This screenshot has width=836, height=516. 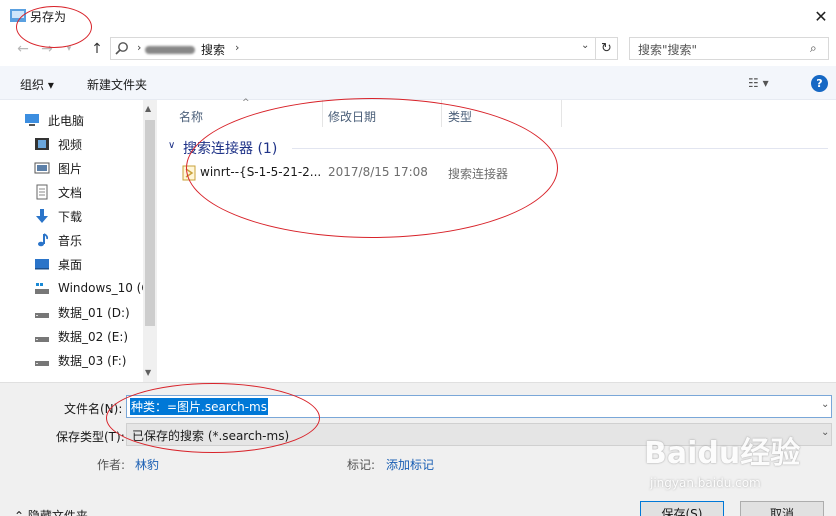 I want to click on music-icon, so click(x=43, y=240).